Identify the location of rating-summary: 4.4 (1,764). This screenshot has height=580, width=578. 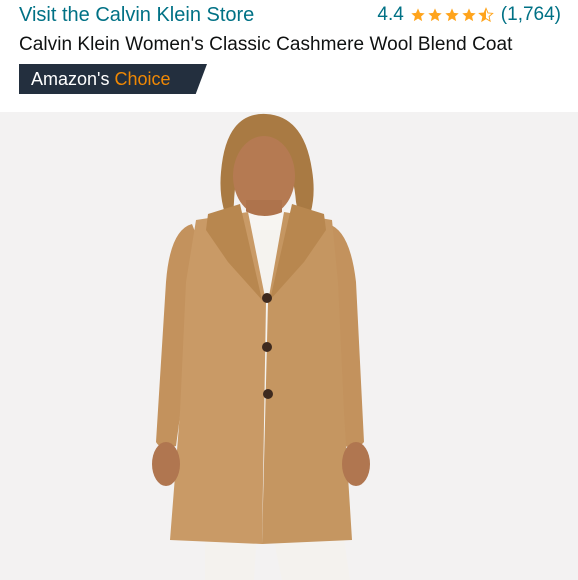
(469, 15).